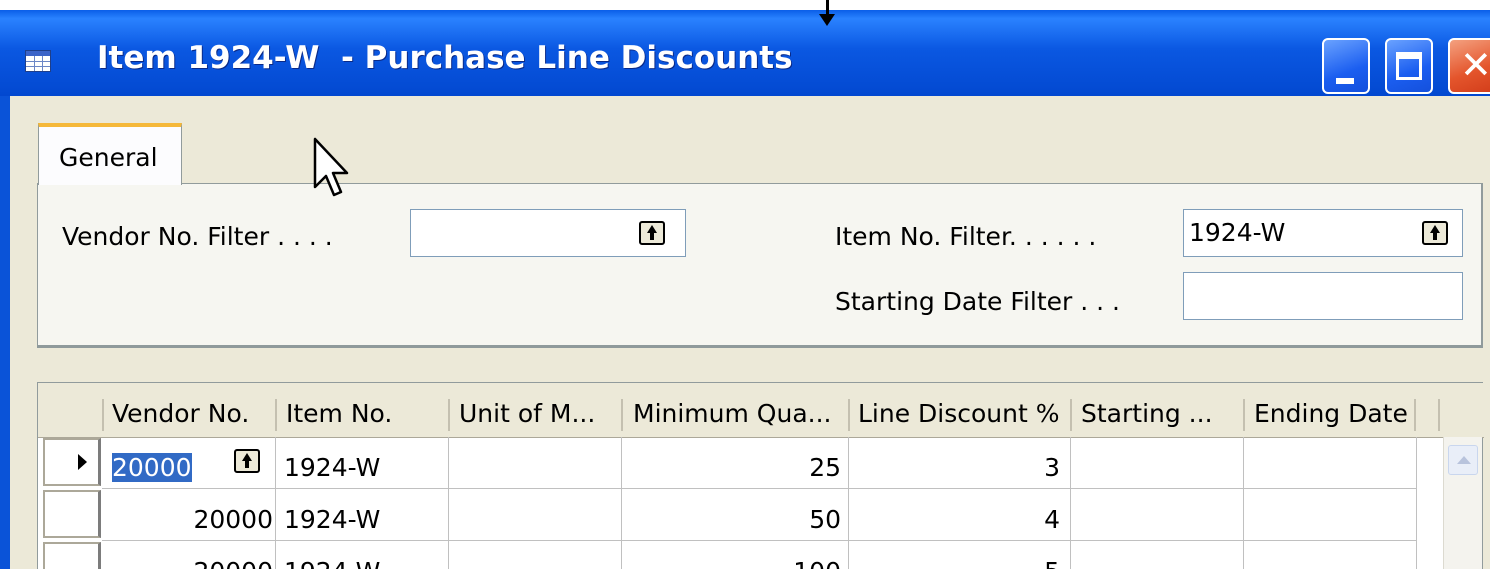 The image size is (1490, 569). What do you see at coordinates (1475, 65) in the screenshot?
I see `close-icon: ✕` at bounding box center [1475, 65].